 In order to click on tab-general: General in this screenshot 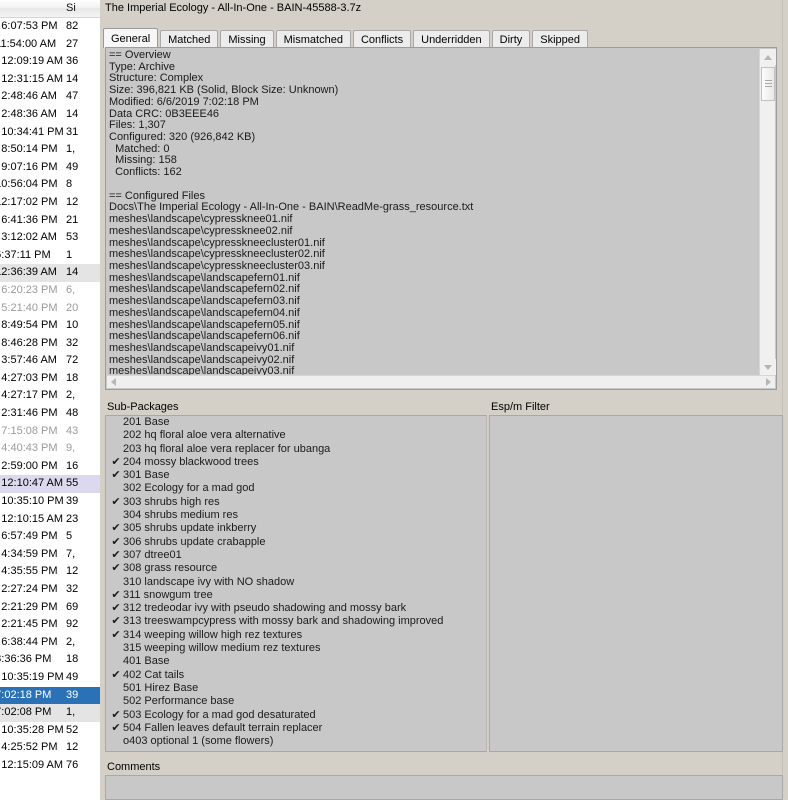, I will do `click(131, 38)`.